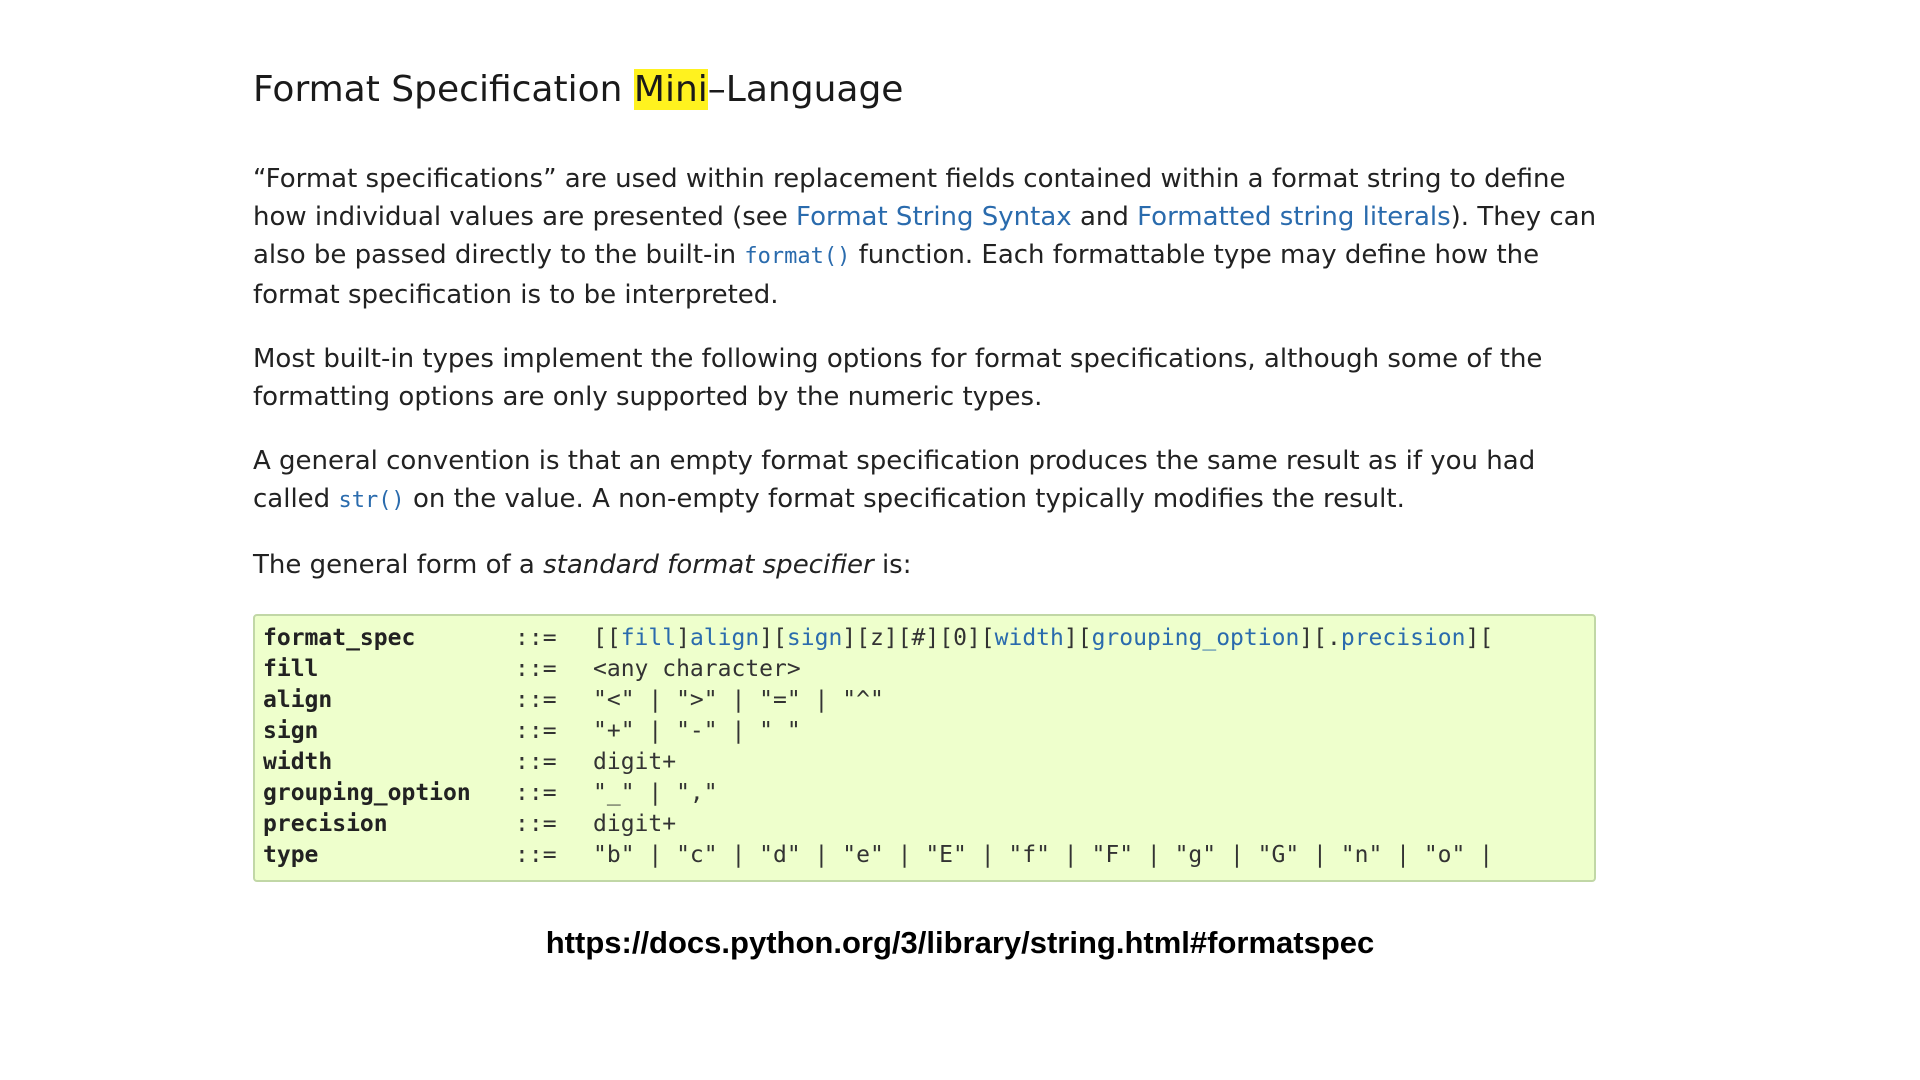 The width and height of the screenshot is (1920, 1080). What do you see at coordinates (648, 638) in the screenshot?
I see `grammar-token-link: fill` at bounding box center [648, 638].